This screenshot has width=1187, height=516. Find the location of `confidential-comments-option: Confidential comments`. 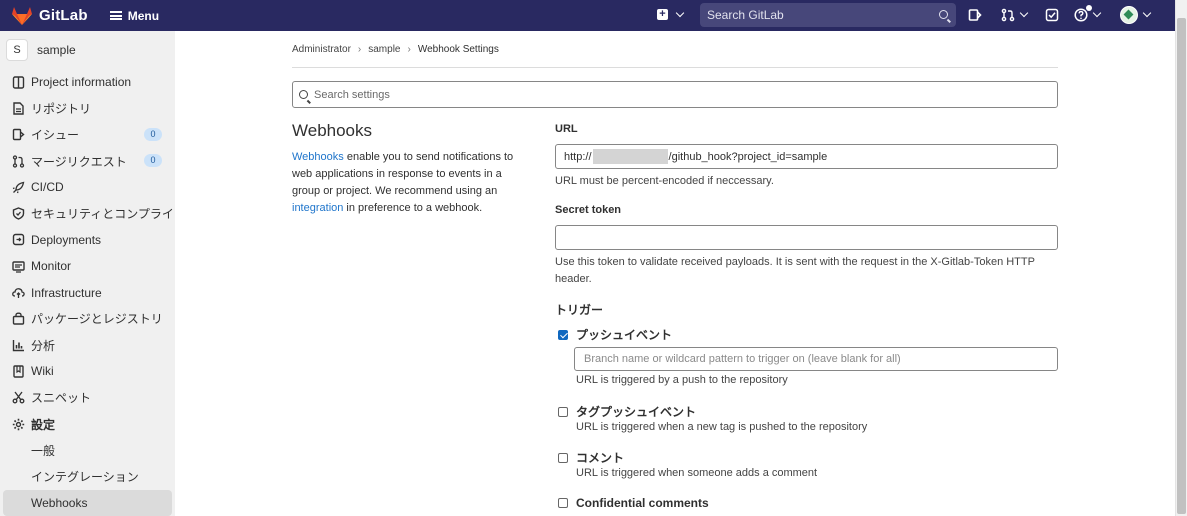

confidential-comments-option: Confidential comments is located at coordinates (633, 503).